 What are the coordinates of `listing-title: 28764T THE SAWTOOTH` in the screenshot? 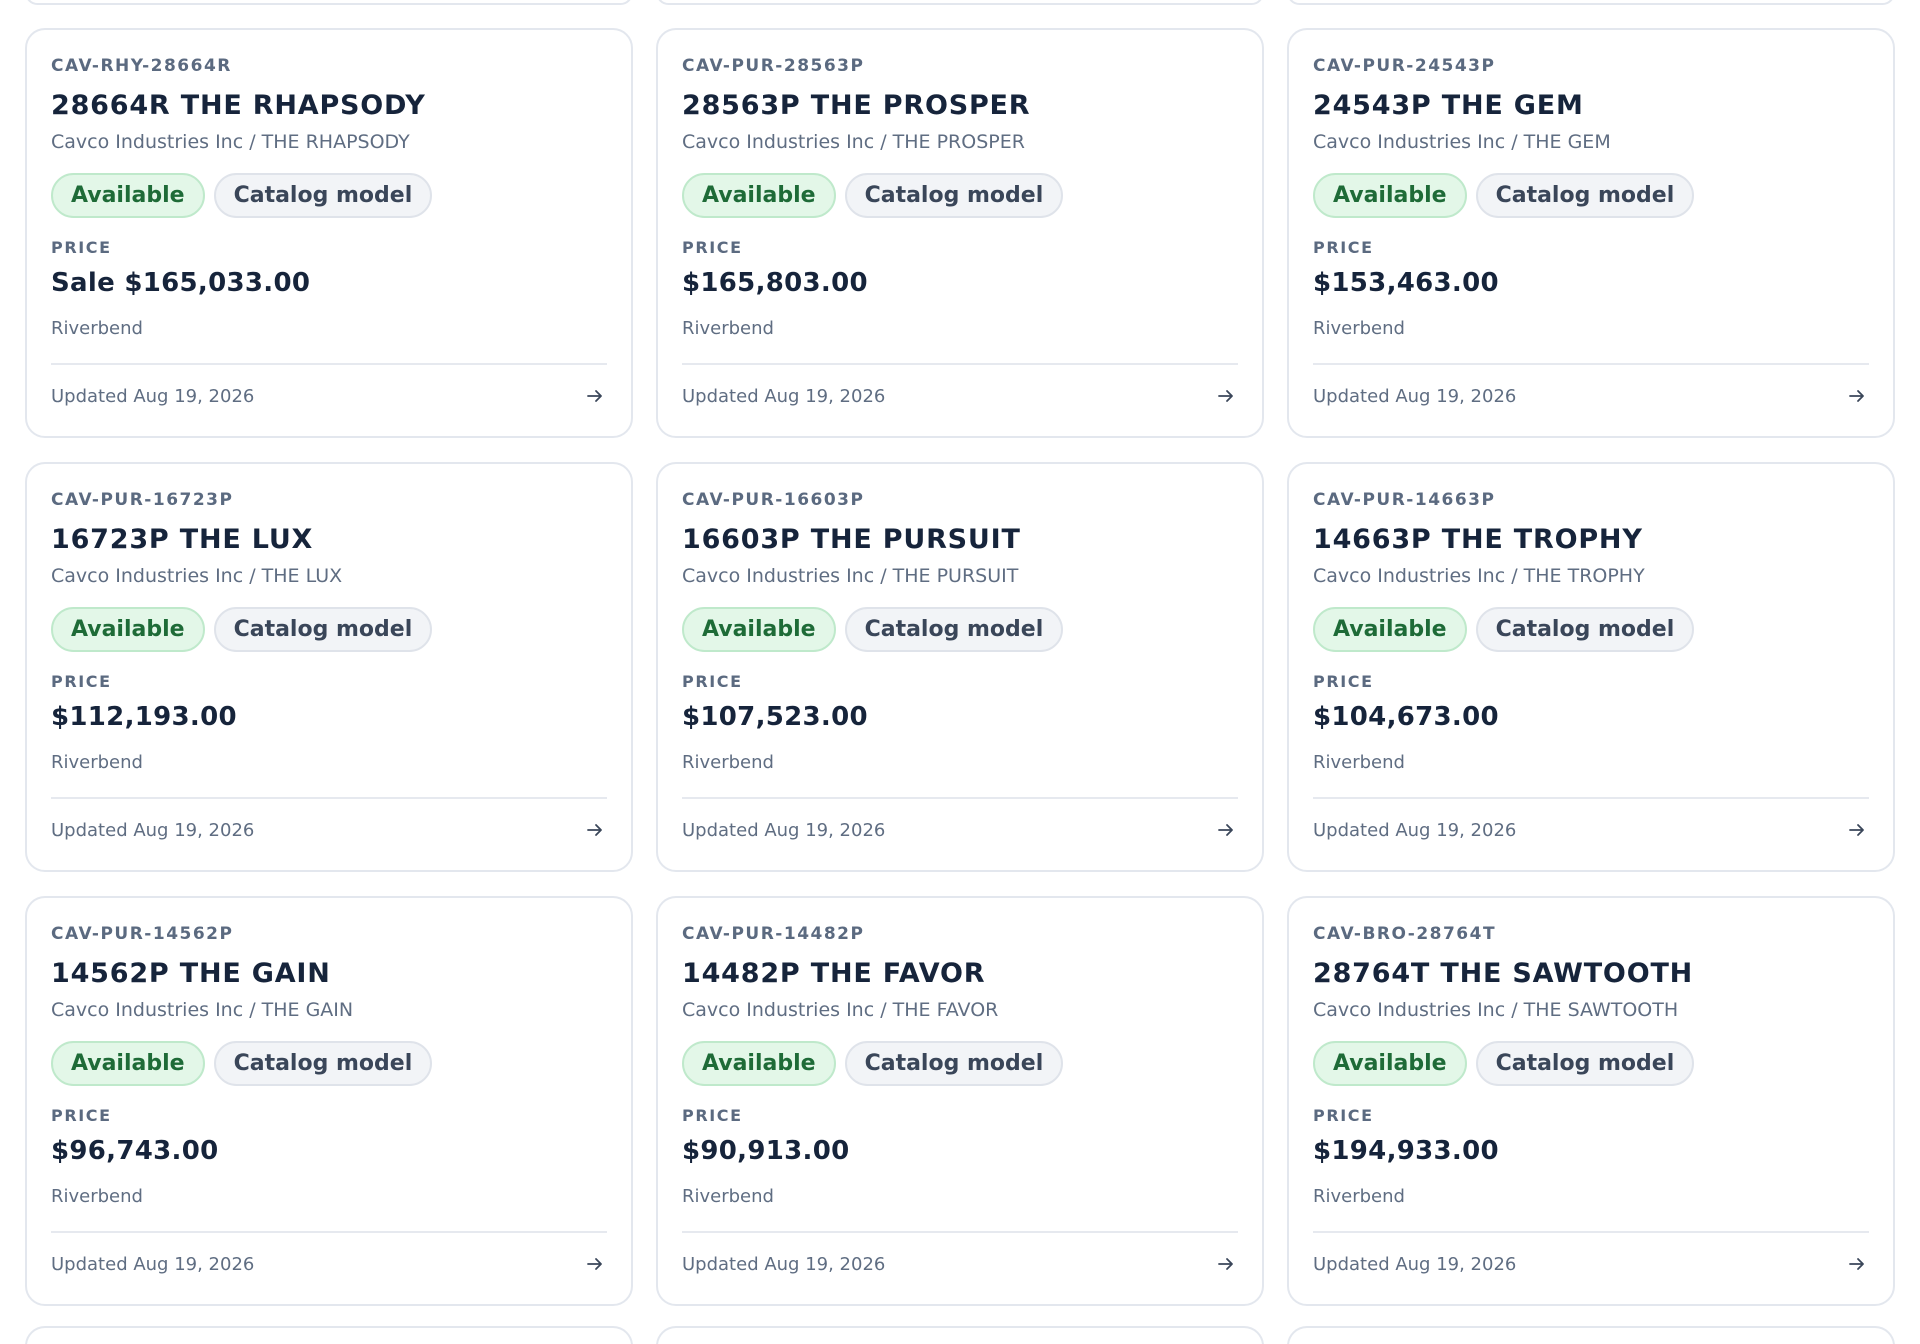 It's located at (1591, 974).